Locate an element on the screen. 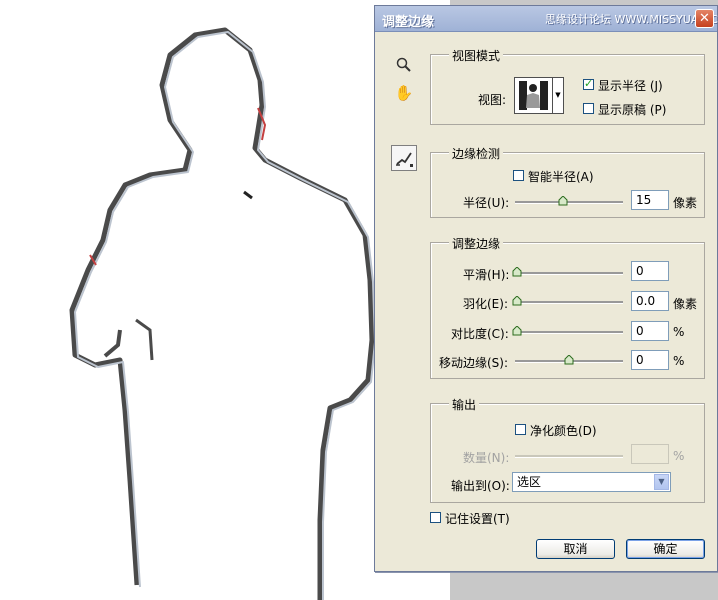 This screenshot has height=600, width=718. feather-slider-thumb is located at coordinates (517, 301).